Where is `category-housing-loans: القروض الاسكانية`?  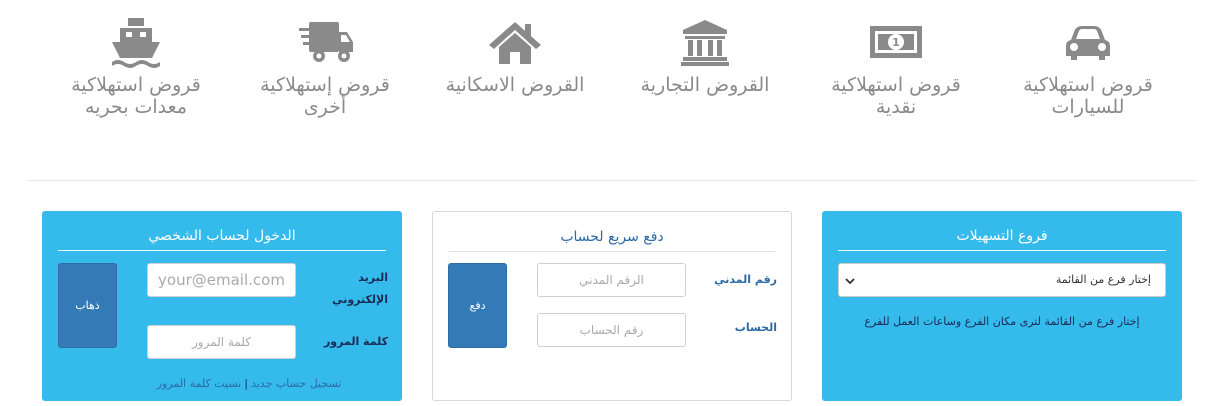 category-housing-loans: القروض الاسكانية is located at coordinates (515, 55).